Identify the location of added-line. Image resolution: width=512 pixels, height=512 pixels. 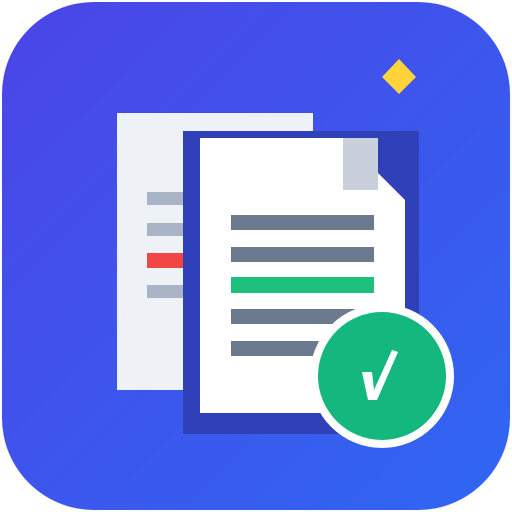
(302, 285).